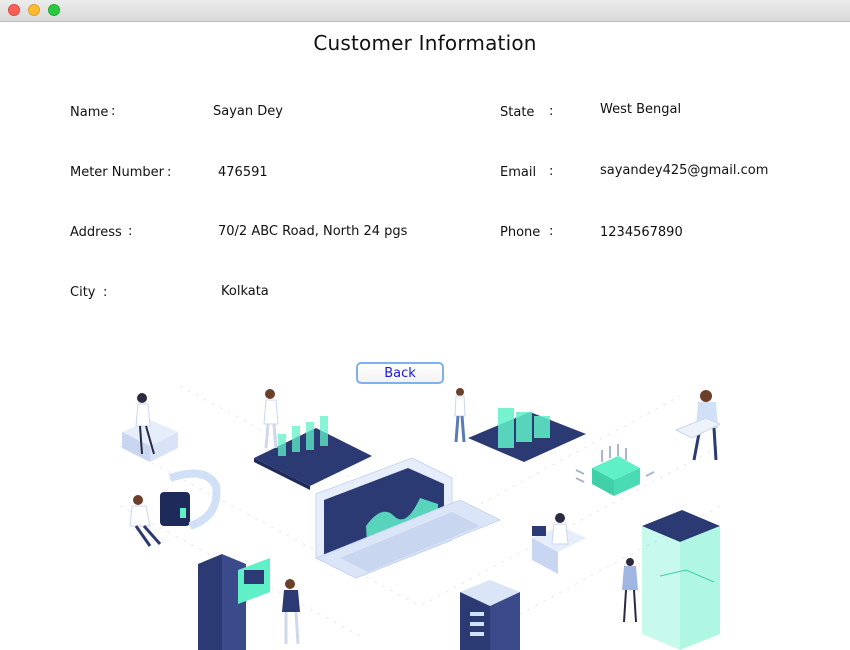 The height and width of the screenshot is (650, 850). What do you see at coordinates (54, 10) in the screenshot?
I see `zoom-window-button` at bounding box center [54, 10].